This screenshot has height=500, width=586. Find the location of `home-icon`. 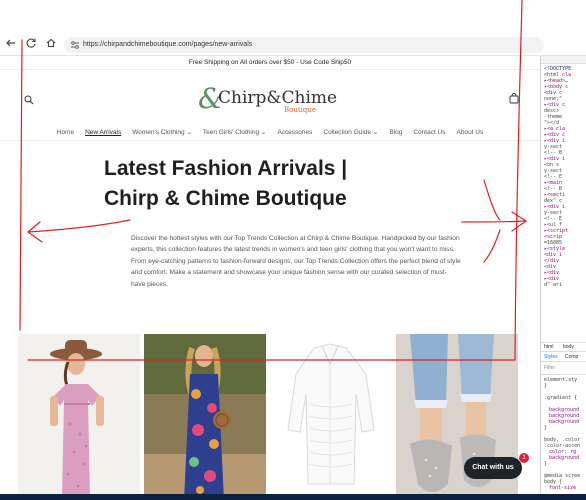

home-icon is located at coordinates (51, 45).